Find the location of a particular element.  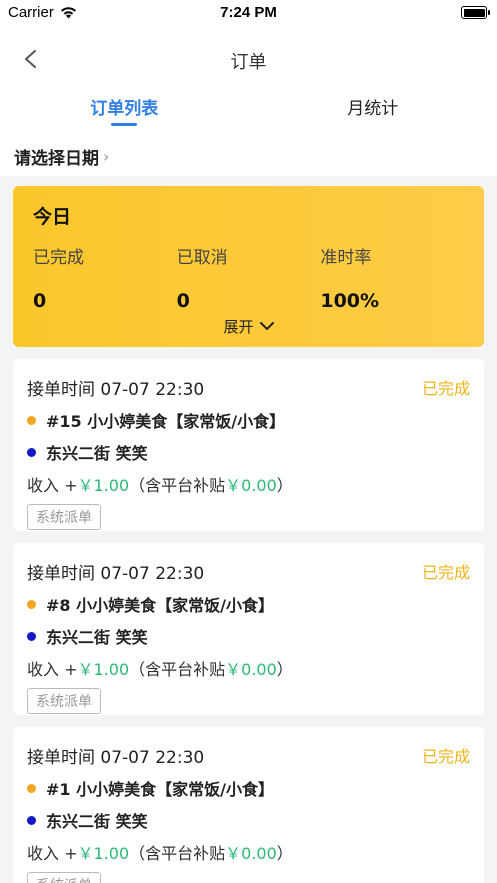

stat-label: 已完成 is located at coordinates (58, 258).